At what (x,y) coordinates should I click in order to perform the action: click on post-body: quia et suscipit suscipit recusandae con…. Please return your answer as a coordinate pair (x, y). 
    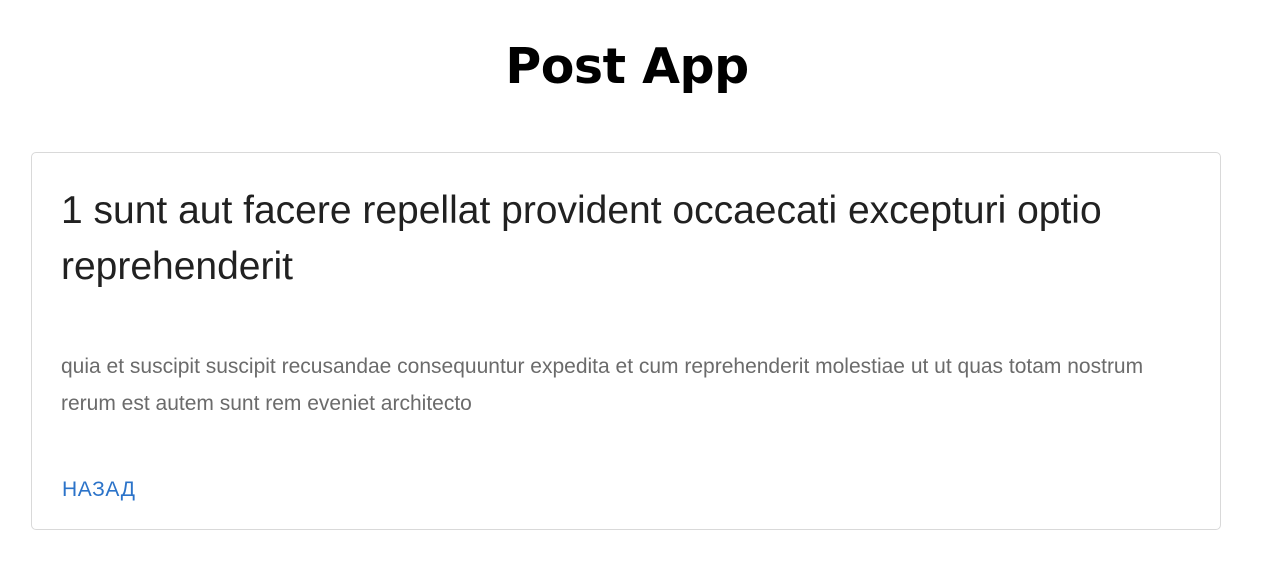
    Looking at the image, I should click on (602, 385).